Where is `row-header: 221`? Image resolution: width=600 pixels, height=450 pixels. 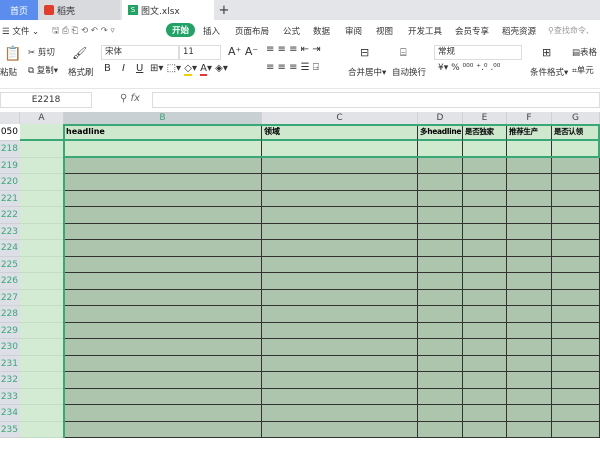
row-header: 221 is located at coordinates (10, 198).